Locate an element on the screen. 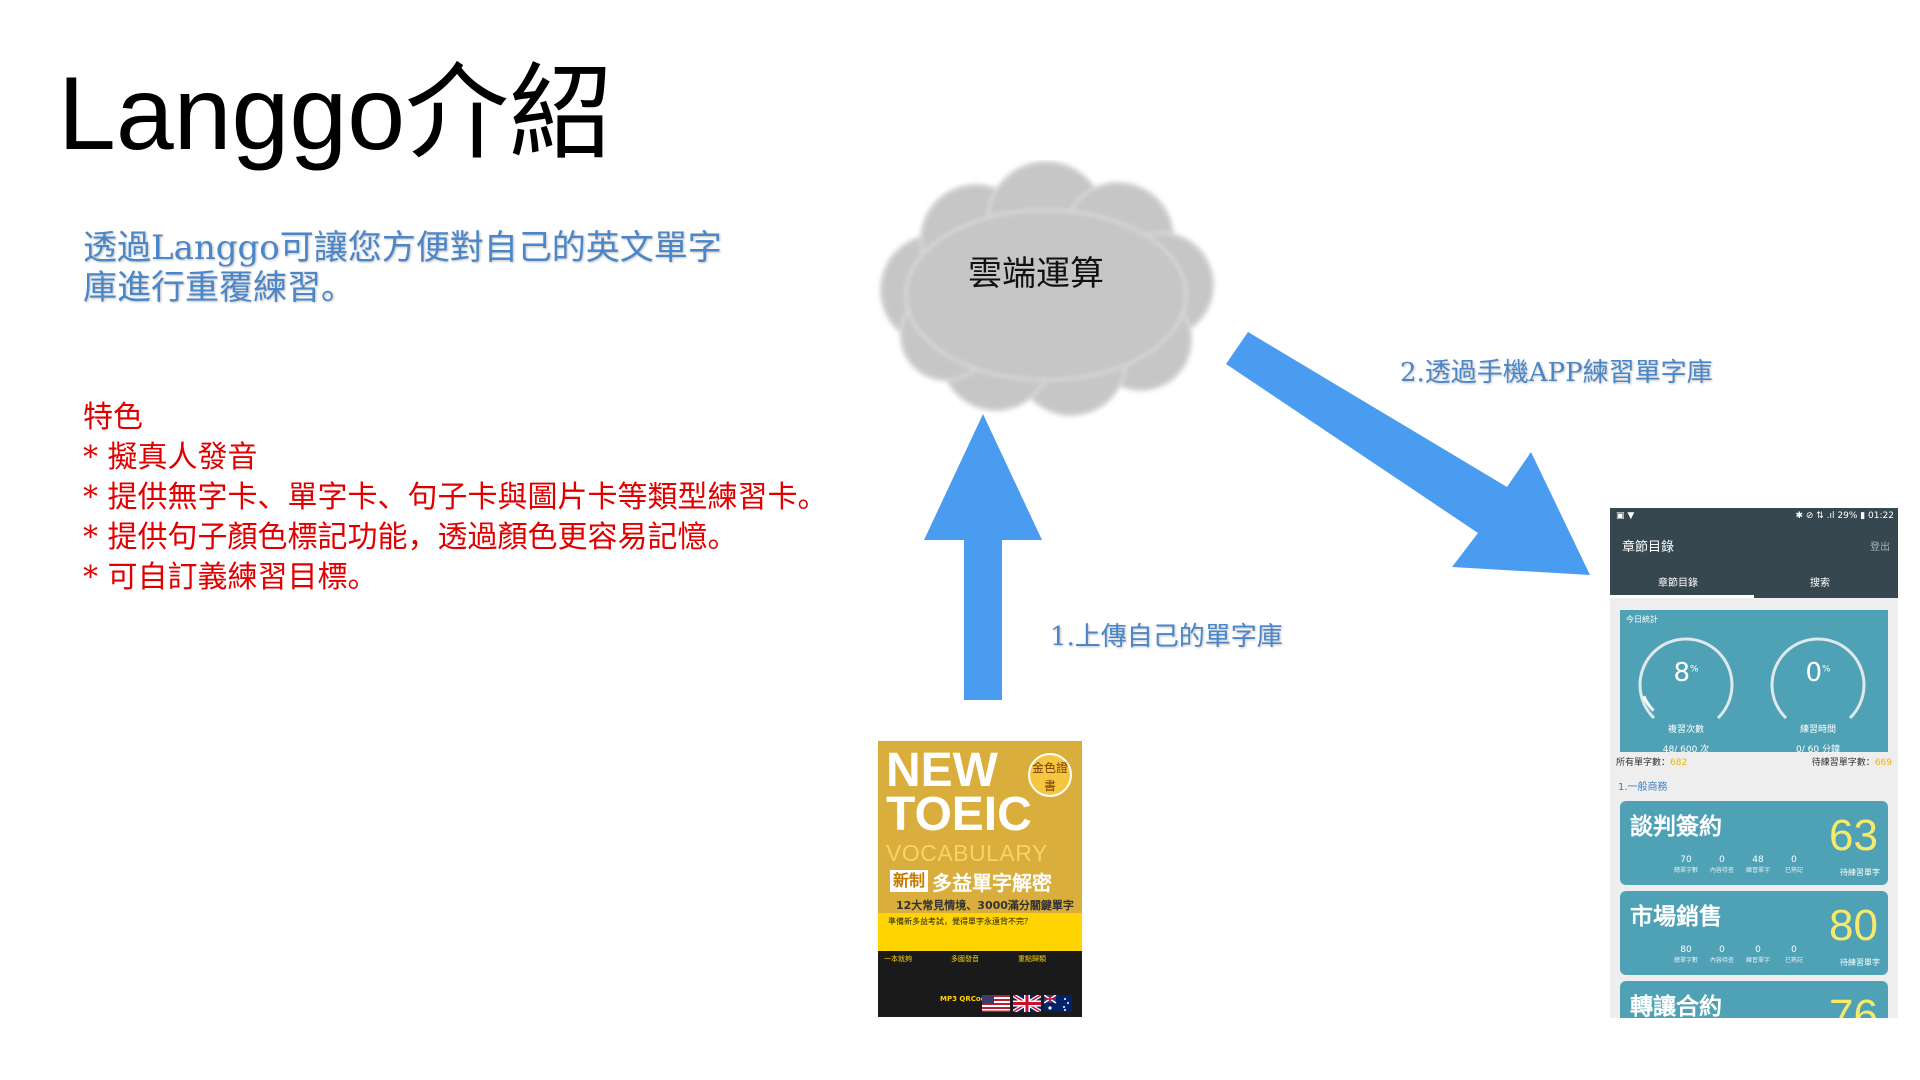 The height and width of the screenshot is (1080, 1920). uk-flag-icon is located at coordinates (1027, 1003).